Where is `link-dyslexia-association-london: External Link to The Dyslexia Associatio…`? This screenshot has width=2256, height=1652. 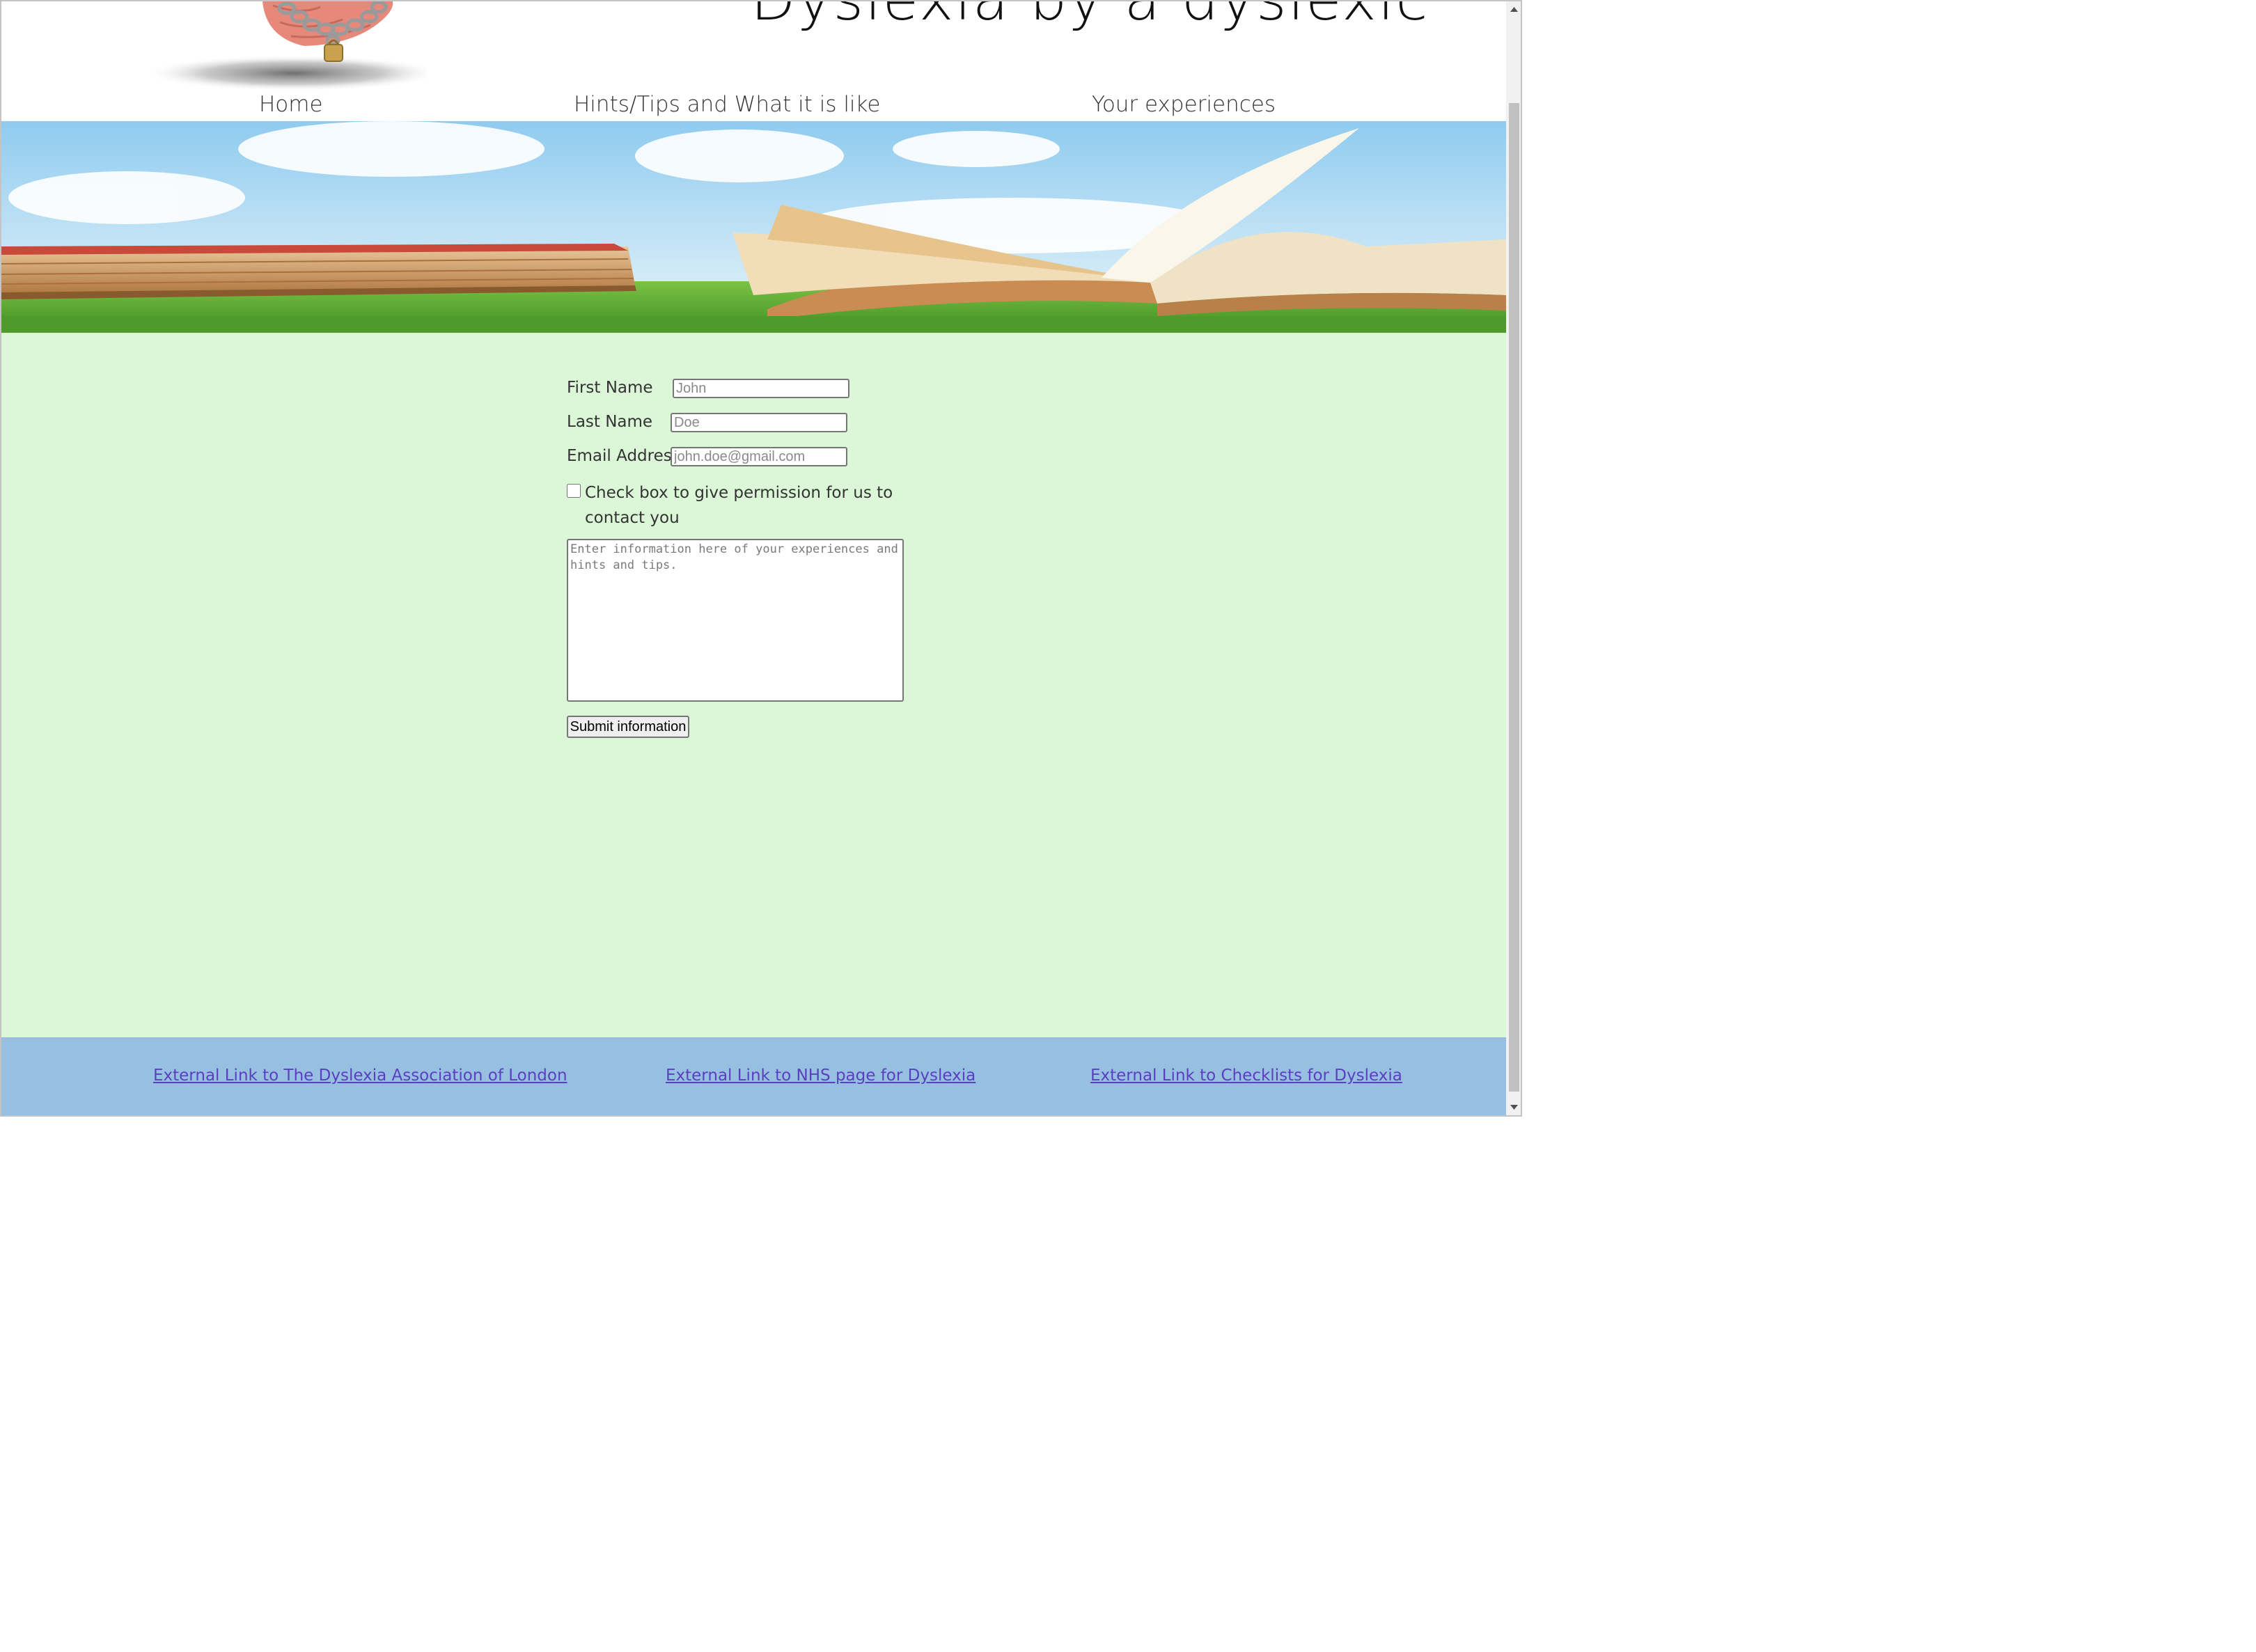
link-dyslexia-association-london: External Link to The Dyslexia Associatio… is located at coordinates (360, 1076).